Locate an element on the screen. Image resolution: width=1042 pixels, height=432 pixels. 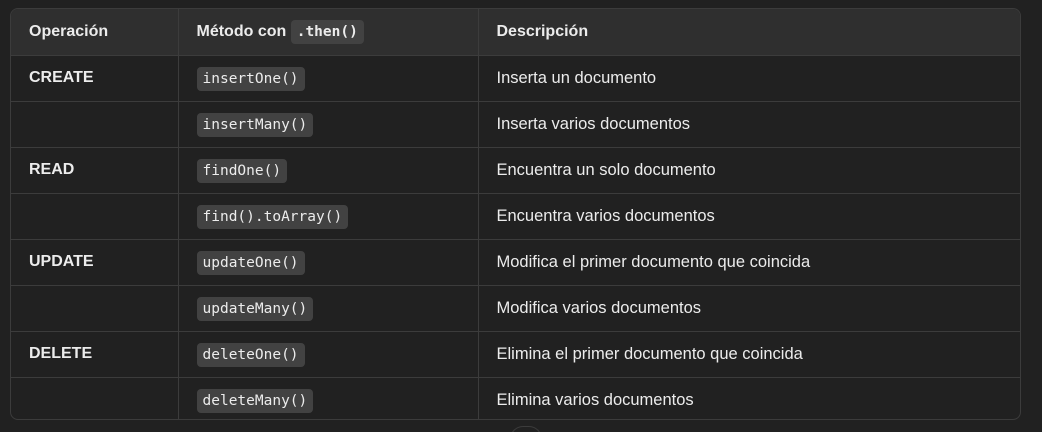
cell-description: Encuentra un solo documento is located at coordinates (749, 170).